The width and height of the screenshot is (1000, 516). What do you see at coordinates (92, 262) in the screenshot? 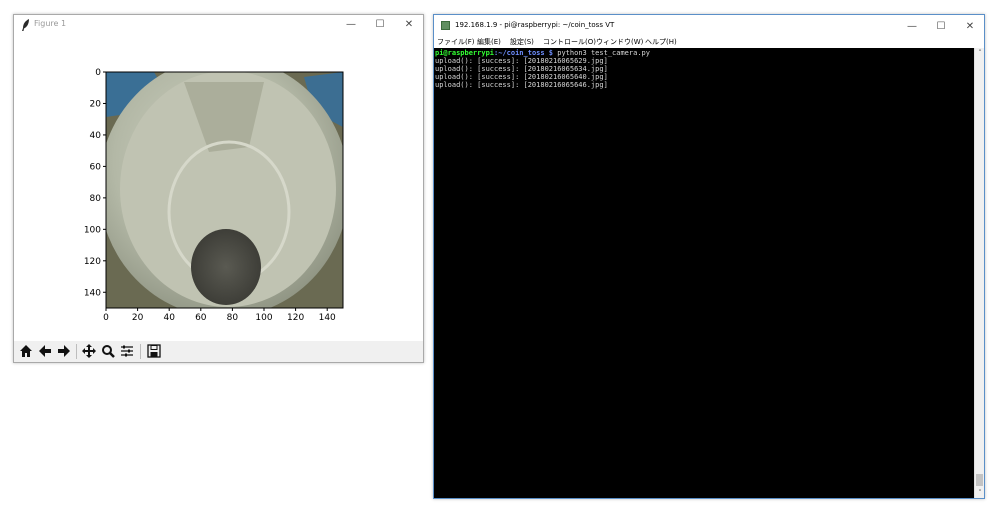
I see `y-tick-label: 120` at bounding box center [92, 262].